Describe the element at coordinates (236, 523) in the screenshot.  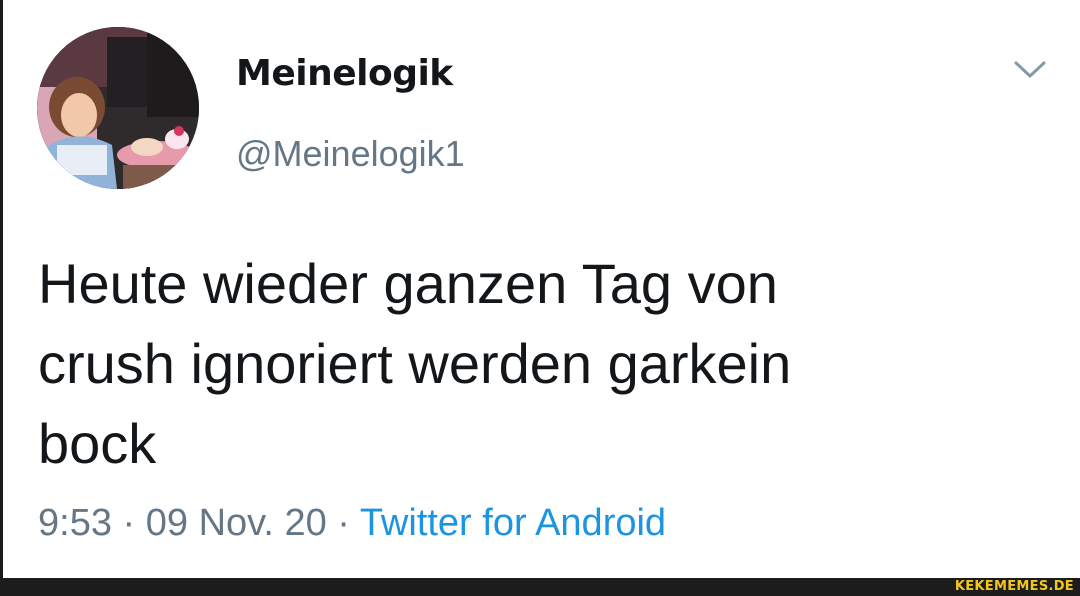
I see `tweet-date: 09 Nov. 20` at that location.